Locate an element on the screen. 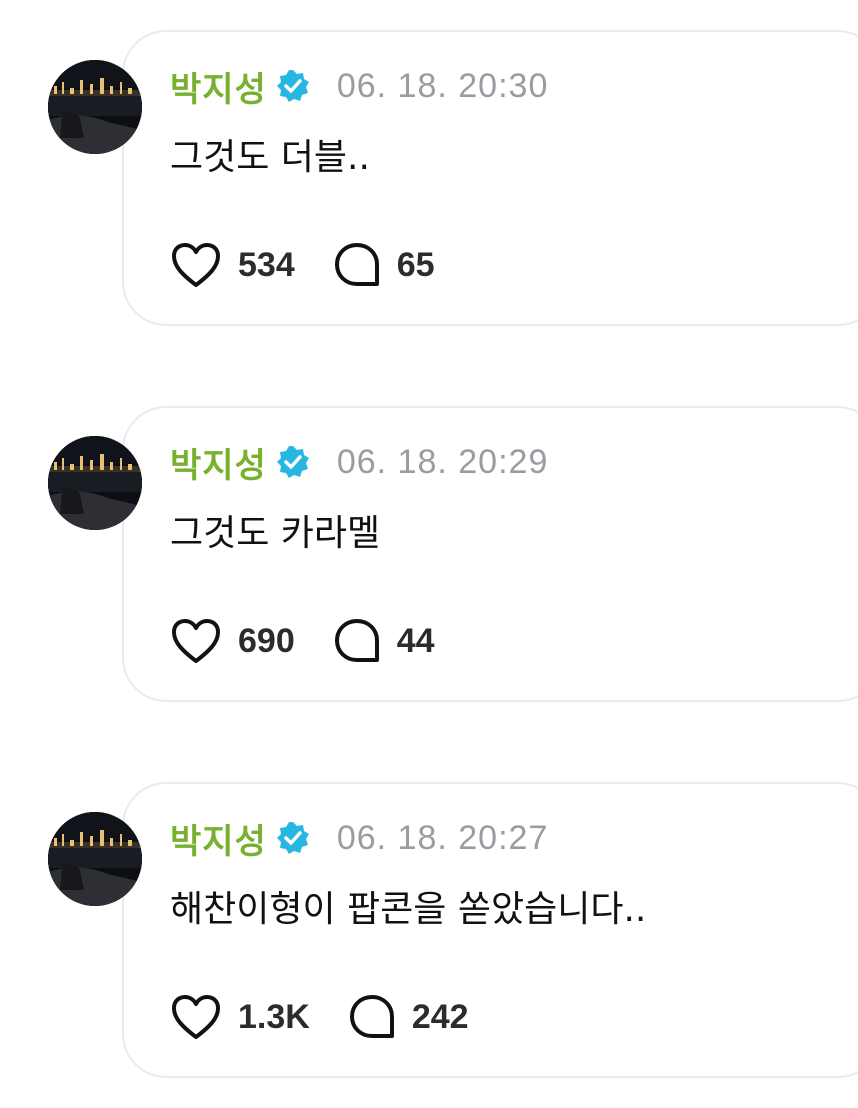 The width and height of the screenshot is (858, 1108). post-header: 박지성 06. 18. 20:27 is located at coordinates (359, 838).